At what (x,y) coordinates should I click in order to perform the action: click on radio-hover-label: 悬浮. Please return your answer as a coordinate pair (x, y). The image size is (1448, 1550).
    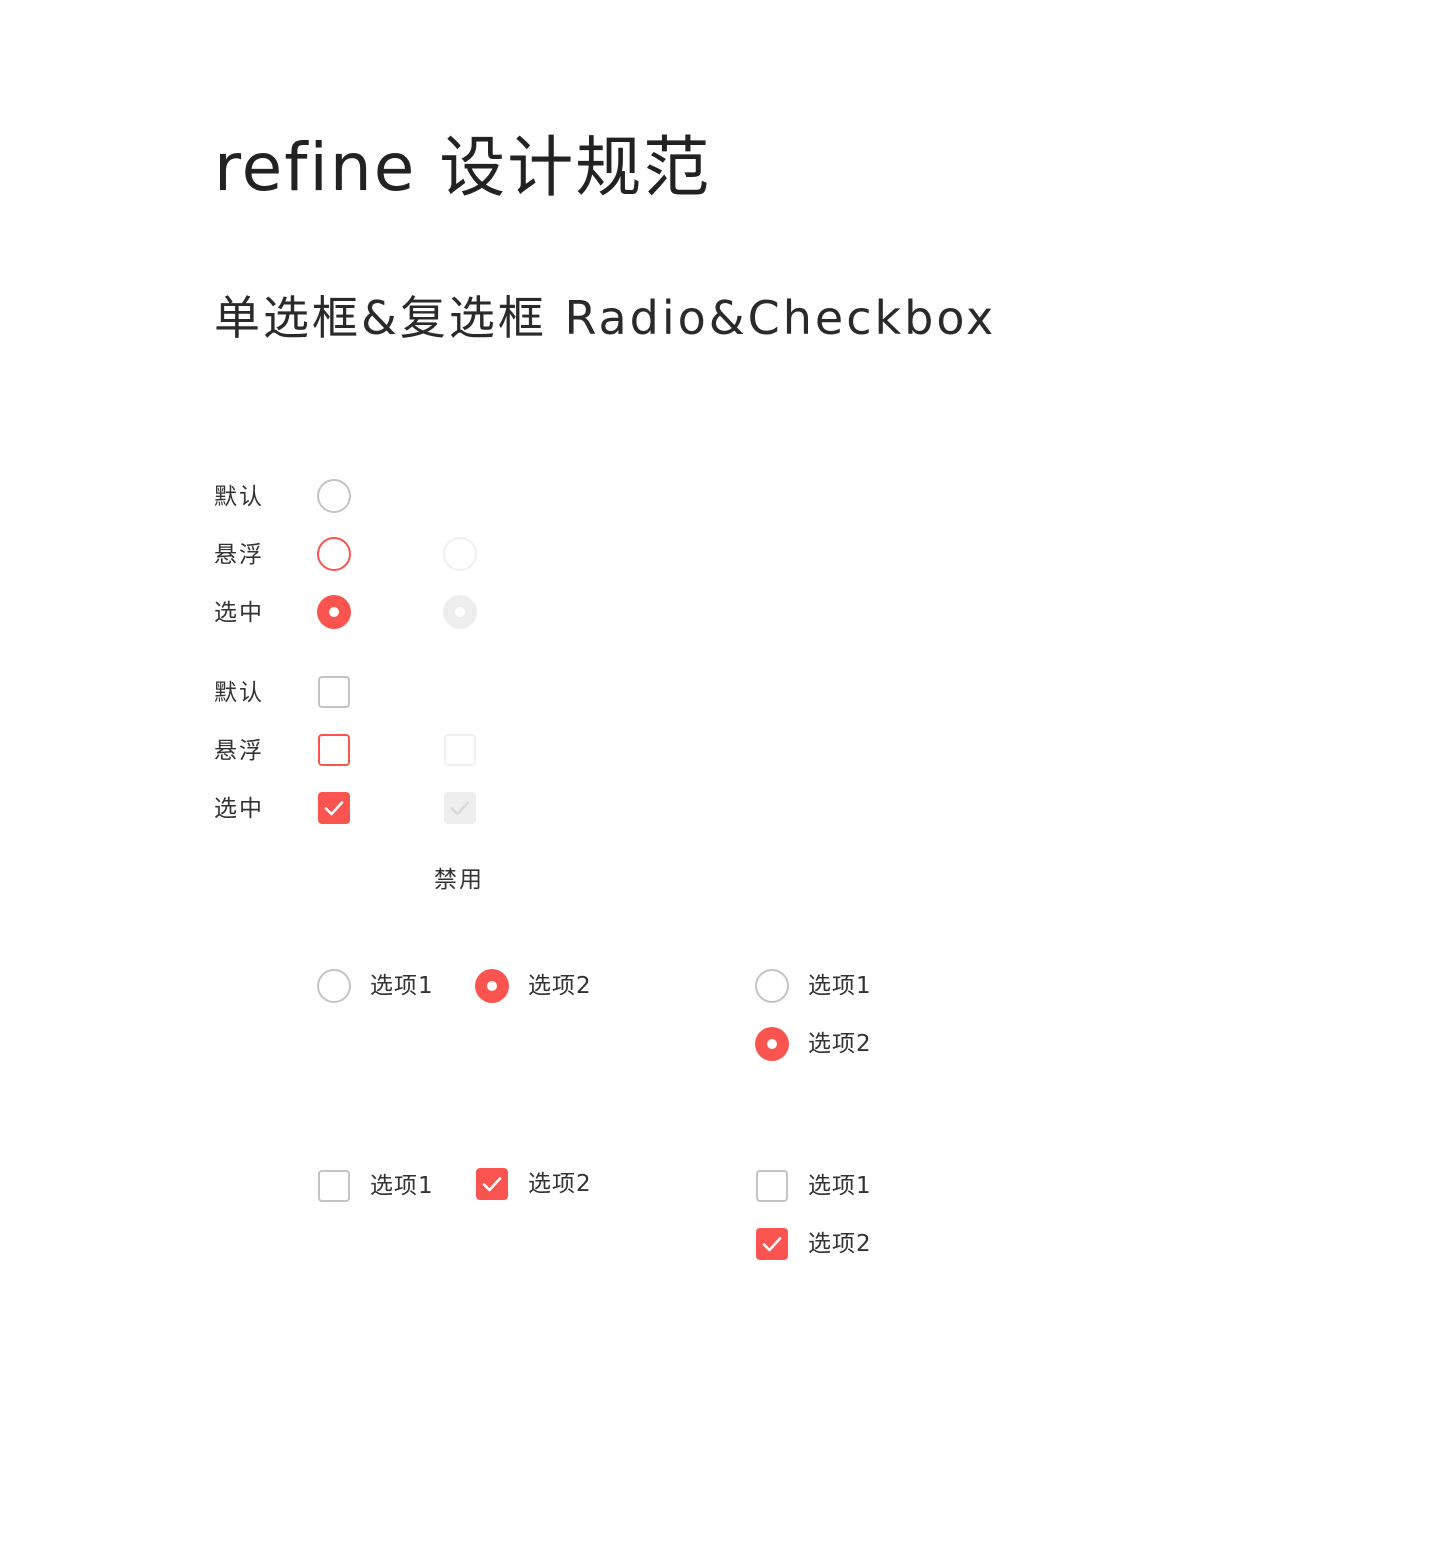
    Looking at the image, I should click on (239, 555).